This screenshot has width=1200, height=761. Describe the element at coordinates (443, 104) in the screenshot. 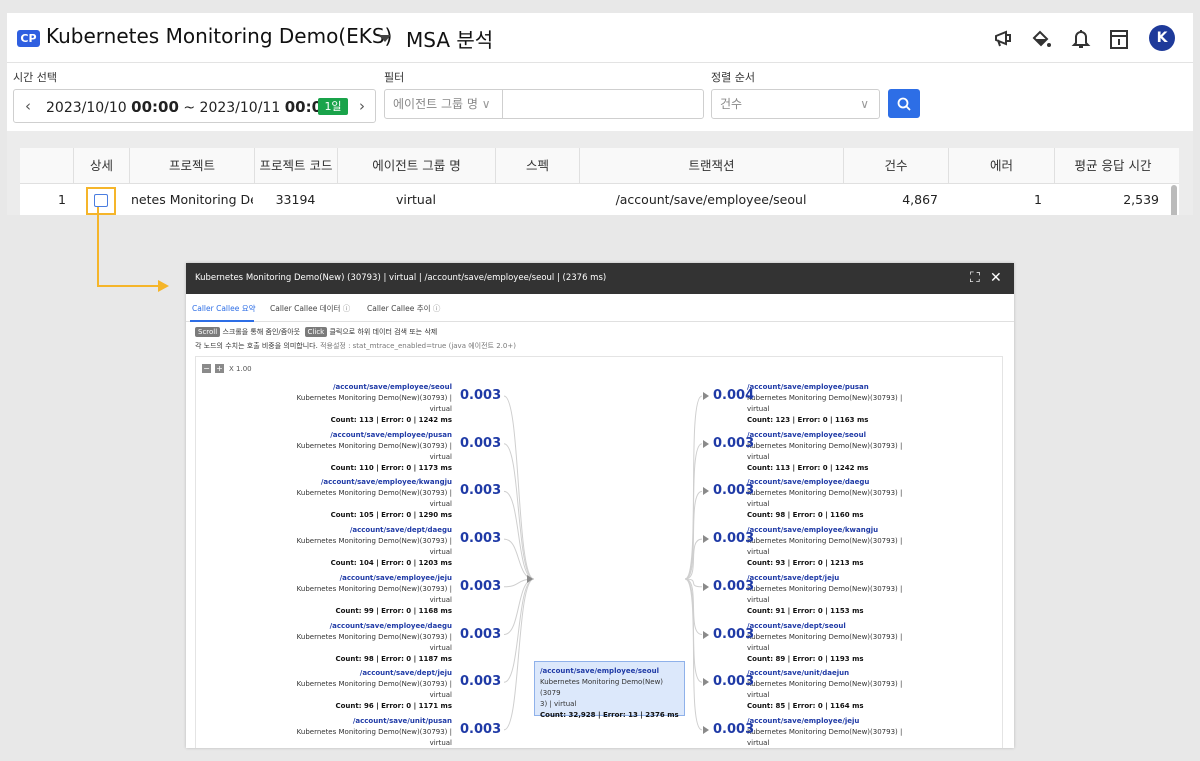

I see `filter-type-select: 에이전트 그룹 명 ∨` at that location.